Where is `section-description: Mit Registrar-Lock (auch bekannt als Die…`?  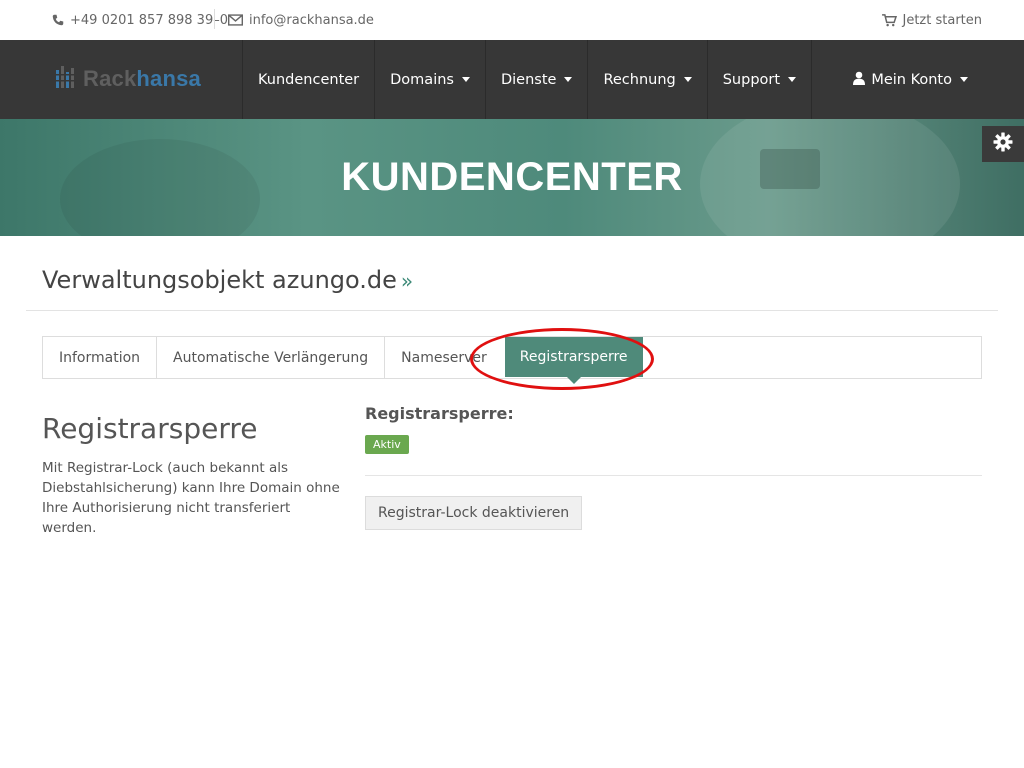 section-description: Mit Registrar-Lock (auch bekannt als Die… is located at coordinates (191, 498).